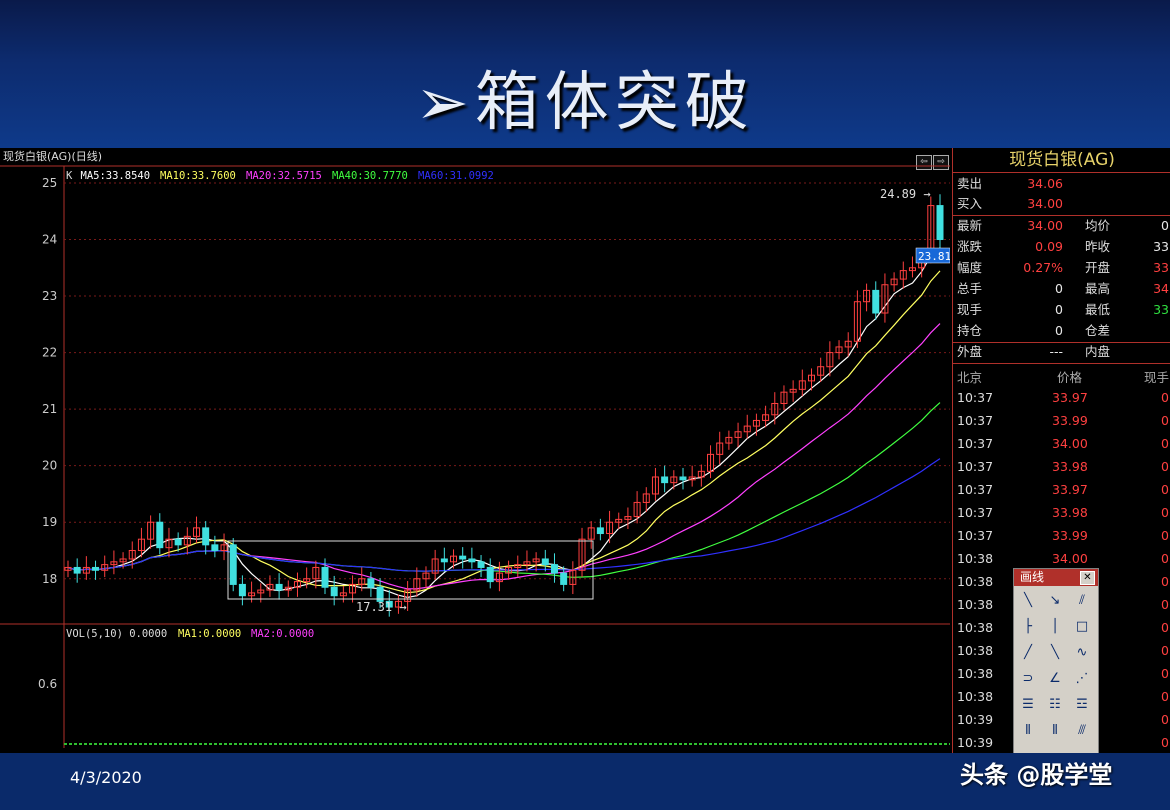  I want to click on ma-legend-item: MA10:33.7600, so click(198, 176).